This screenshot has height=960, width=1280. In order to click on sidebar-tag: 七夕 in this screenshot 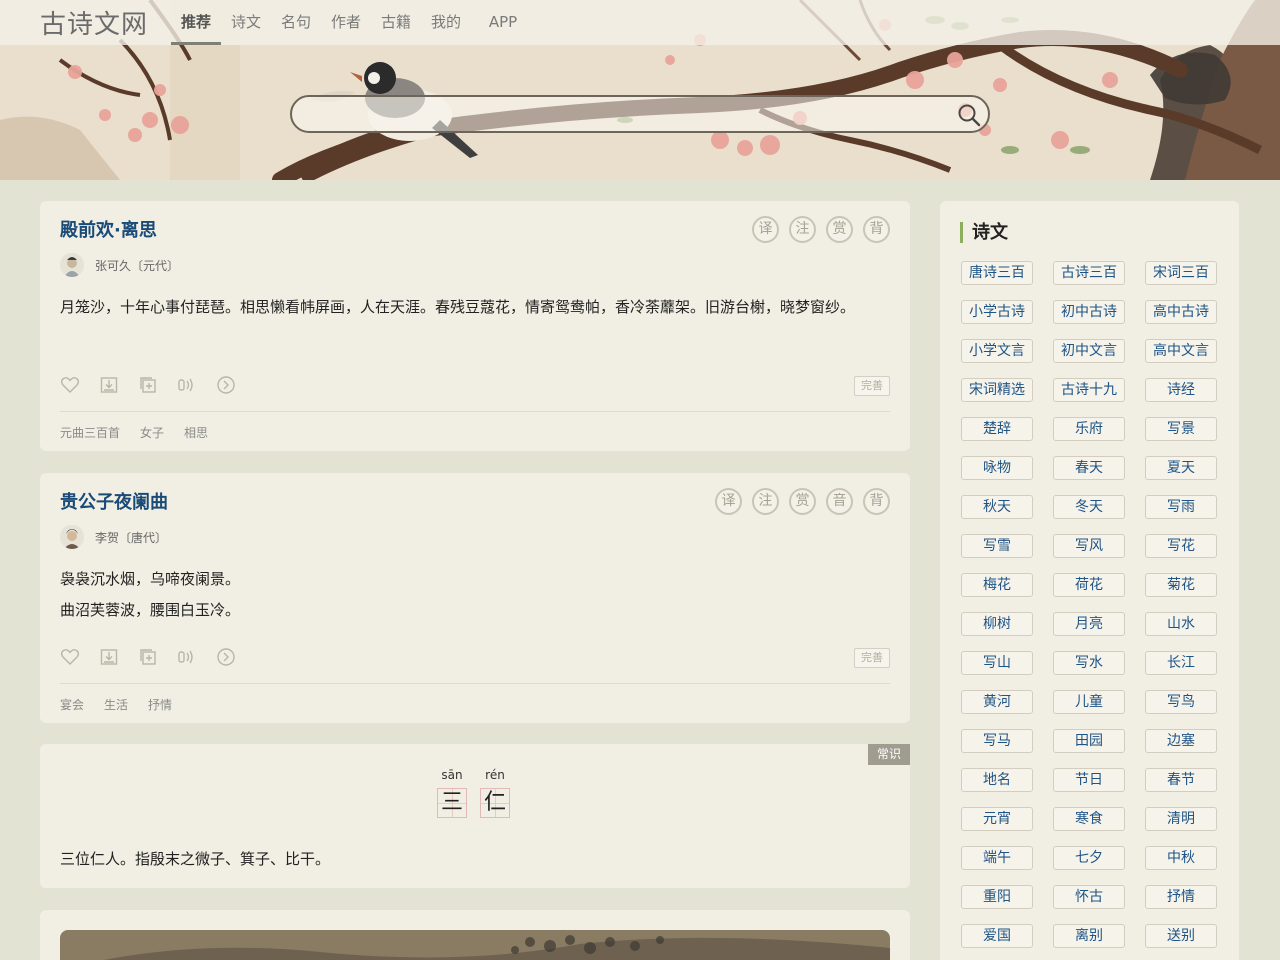, I will do `click(1089, 858)`.